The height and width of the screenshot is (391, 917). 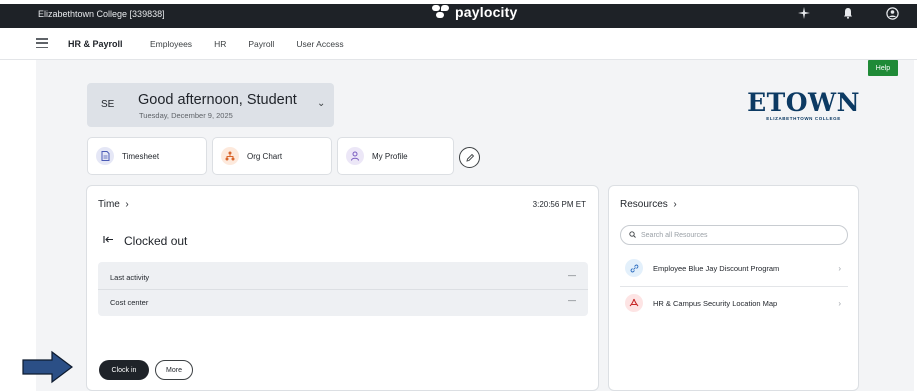 I want to click on paylocity-logo: paylocity, so click(x=475, y=12).